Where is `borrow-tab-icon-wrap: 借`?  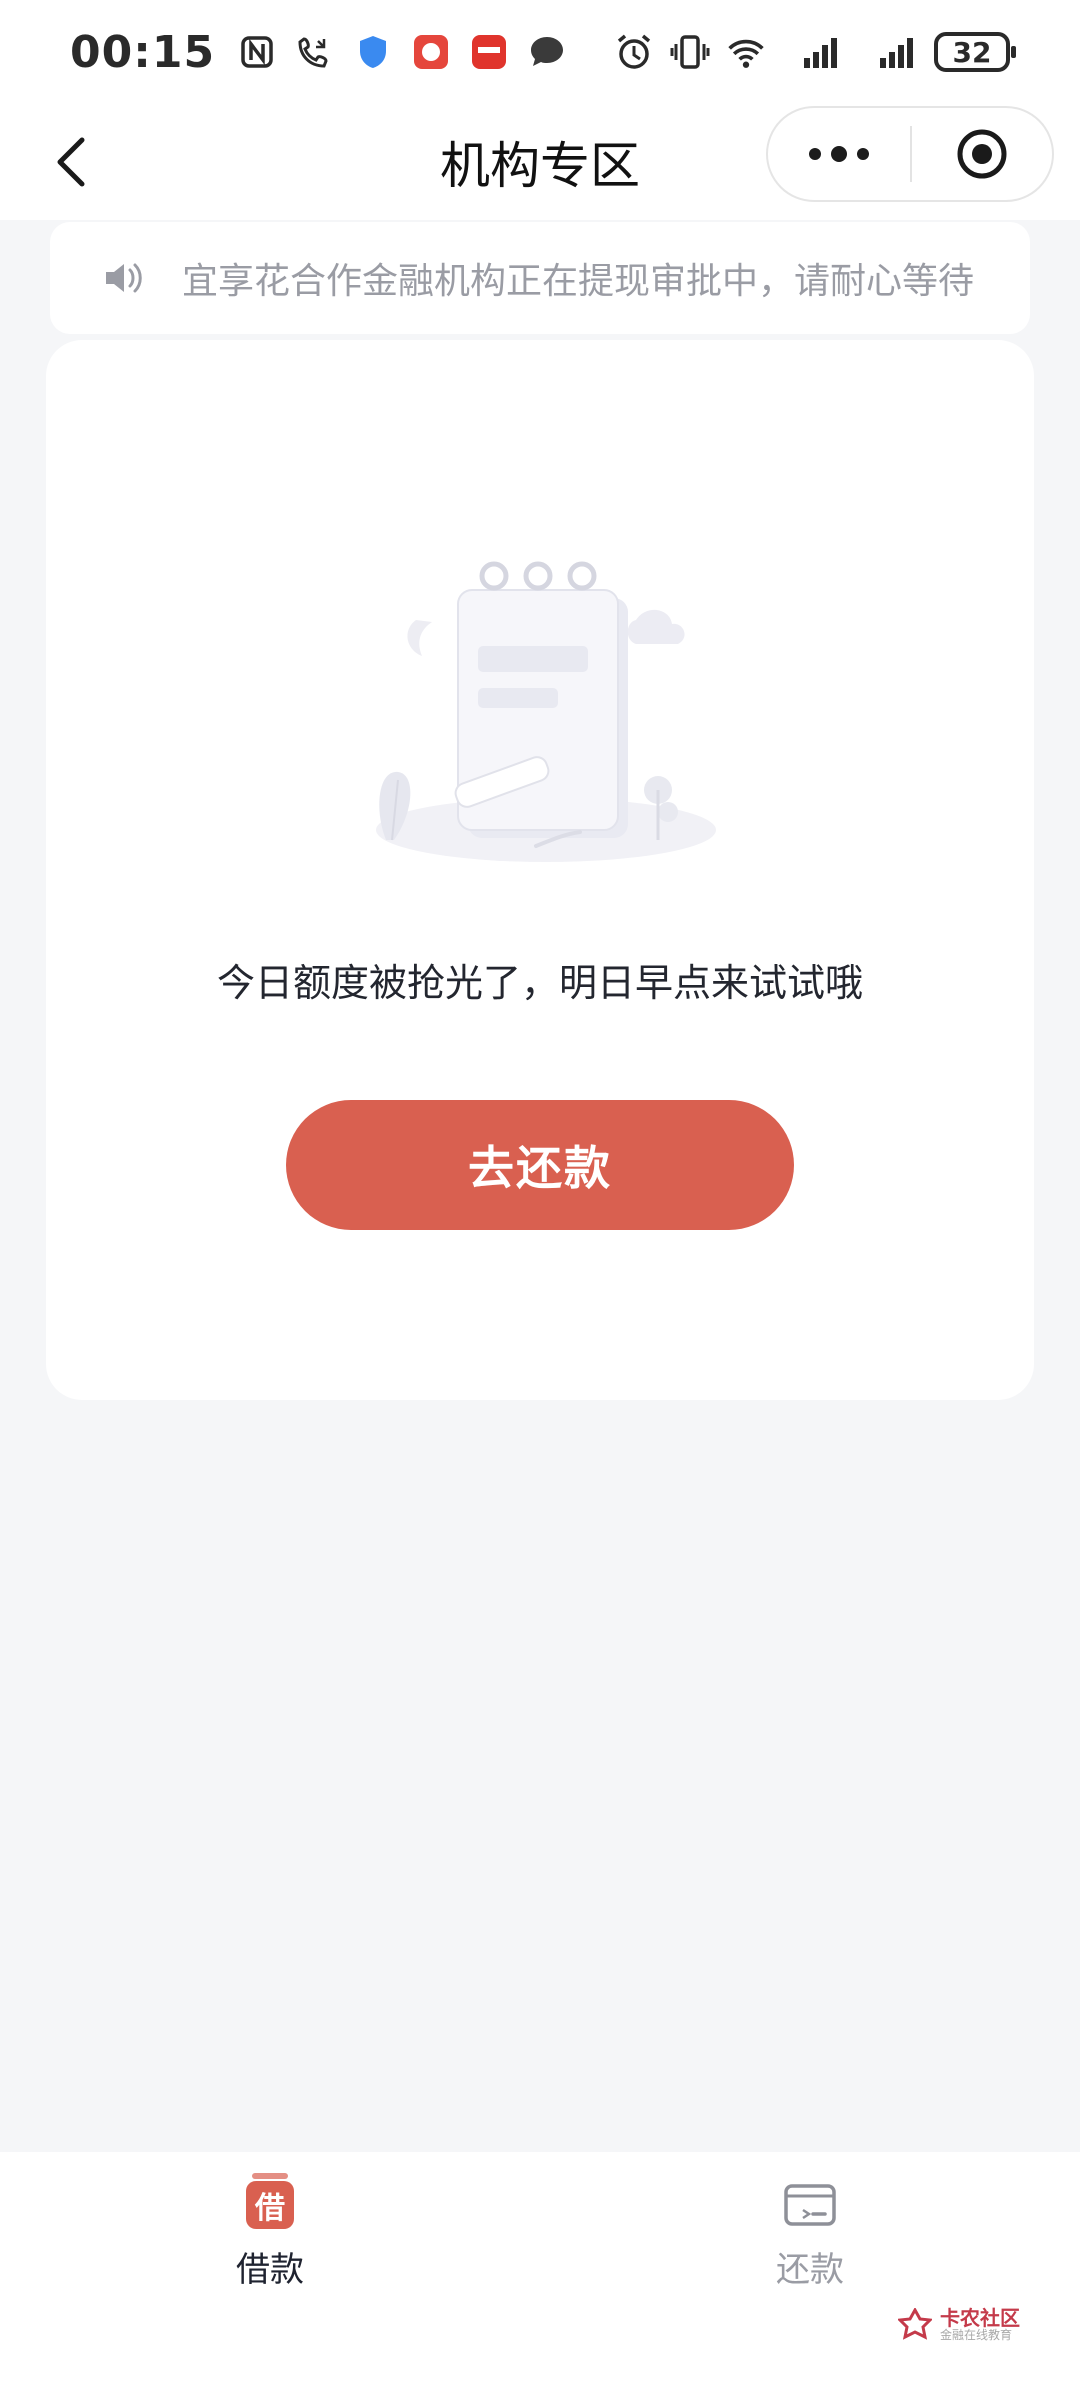
borrow-tab-icon-wrap: 借 is located at coordinates (270, 2202).